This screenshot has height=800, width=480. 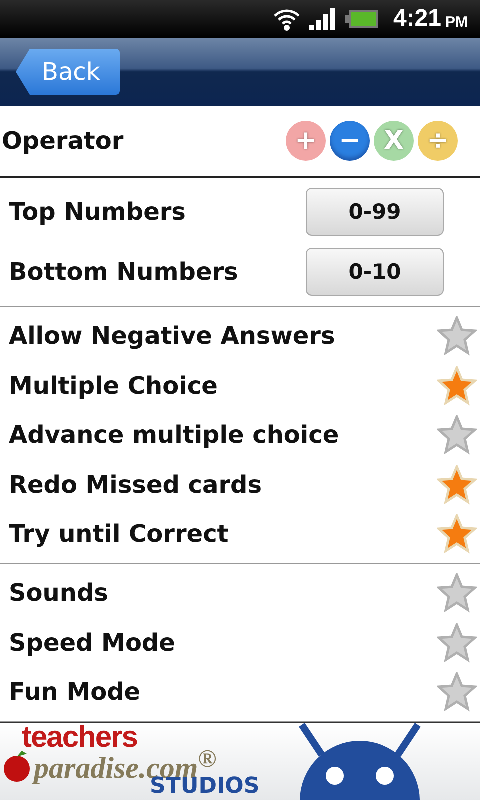 What do you see at coordinates (362, 19) in the screenshot?
I see `battery-icon` at bounding box center [362, 19].